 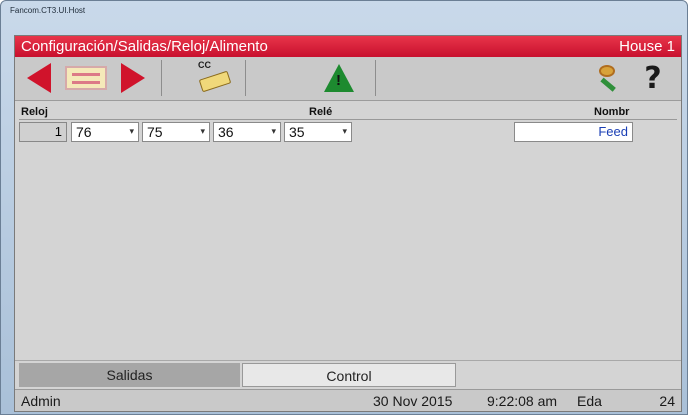 I want to click on status-eda-label: Eda, so click(x=589, y=401).